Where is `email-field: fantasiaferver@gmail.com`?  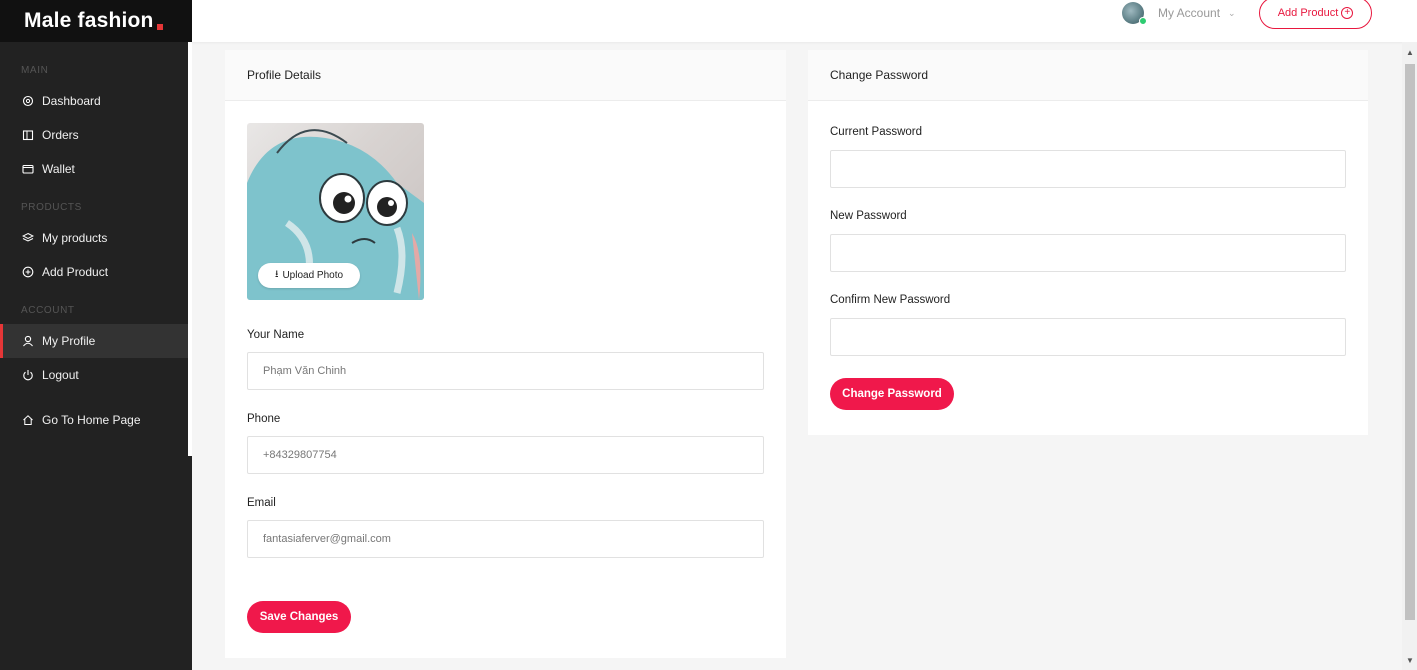 email-field: fantasiaferver@gmail.com is located at coordinates (505, 539).